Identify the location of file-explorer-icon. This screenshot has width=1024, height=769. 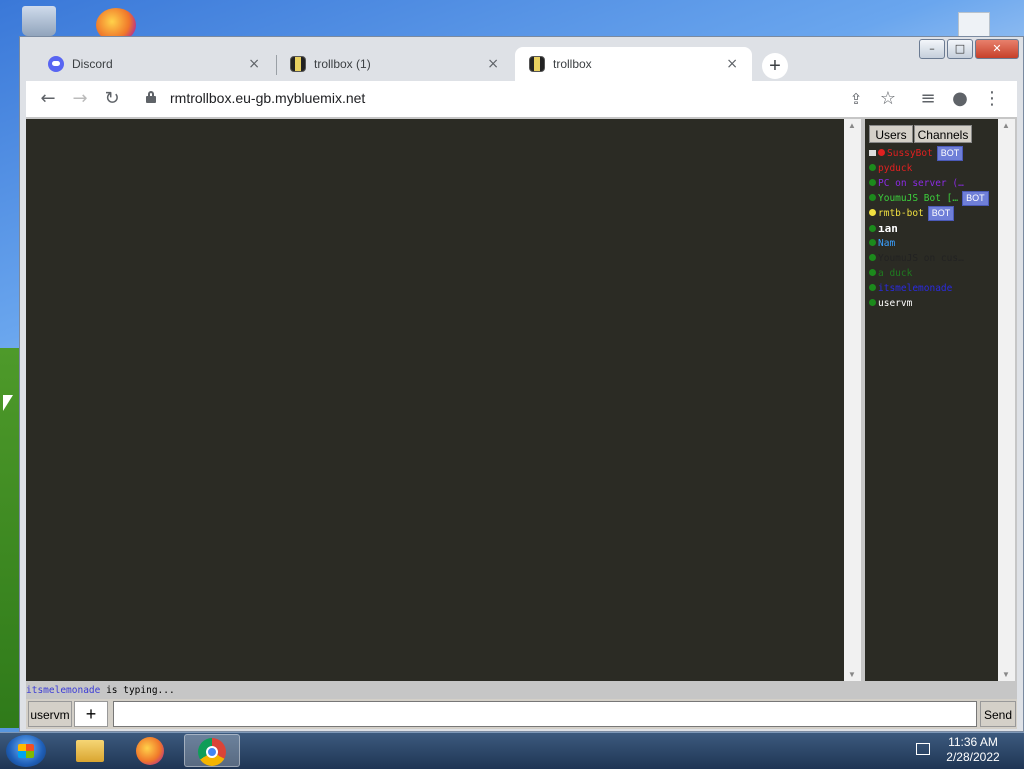
(90, 751).